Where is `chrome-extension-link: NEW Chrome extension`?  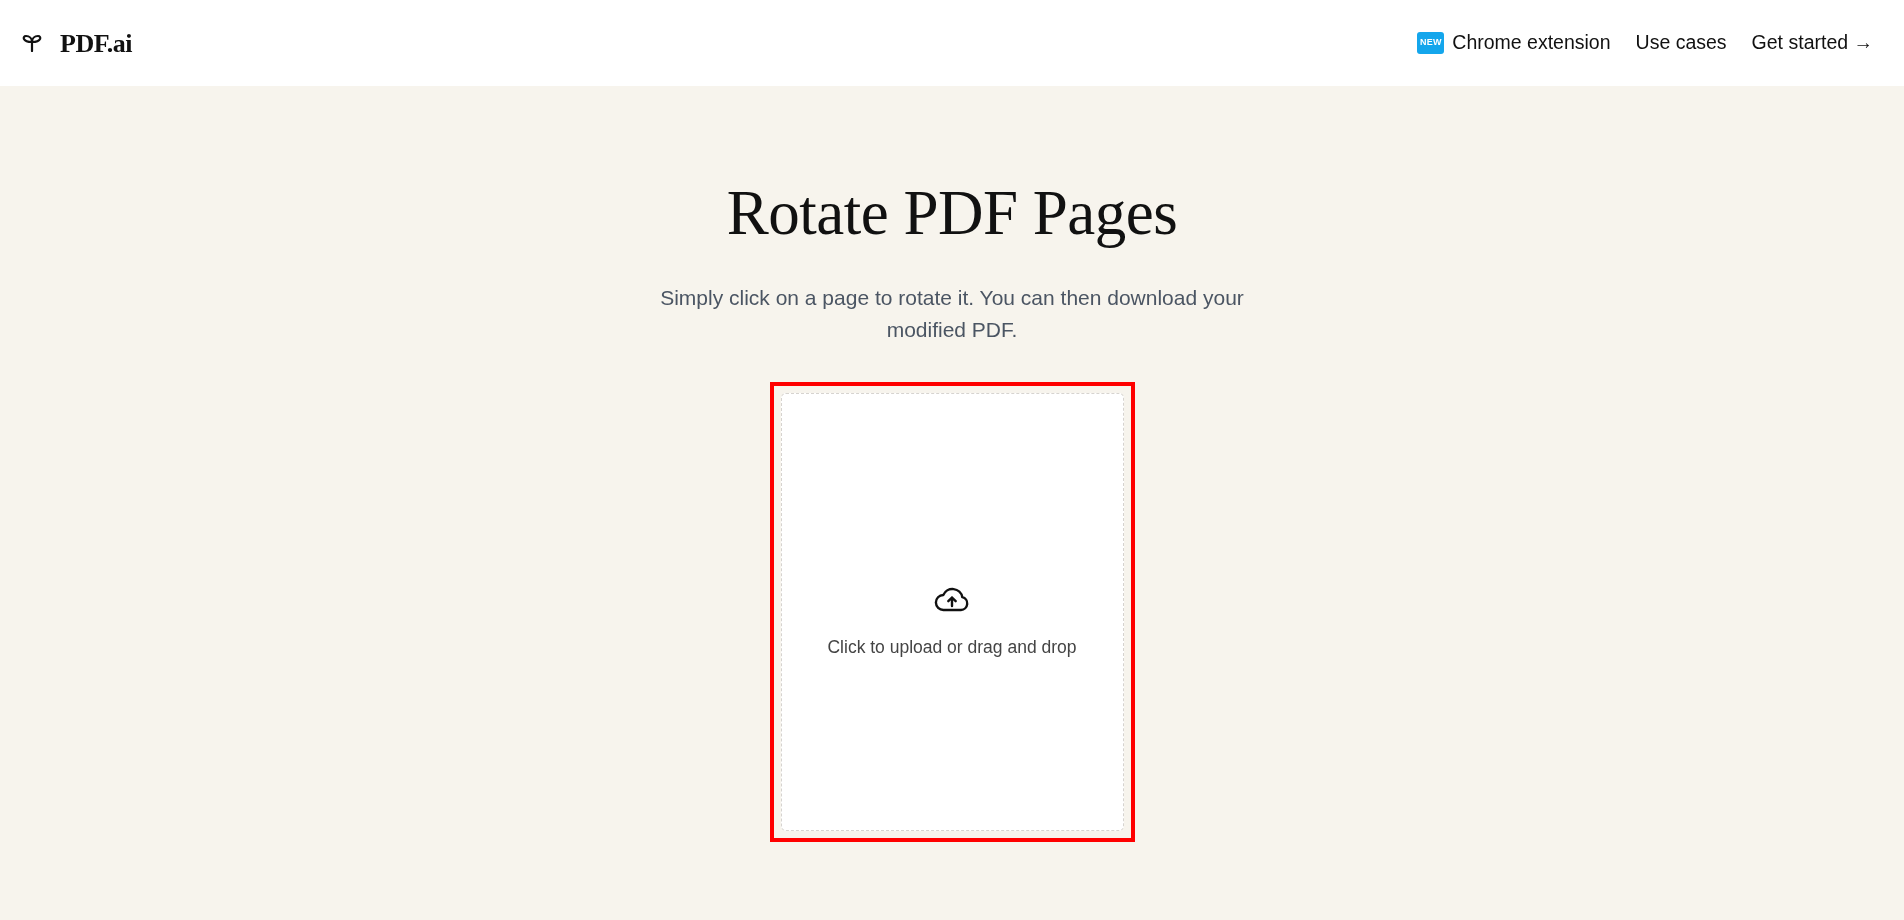
chrome-extension-link: NEW Chrome extension is located at coordinates (1514, 43).